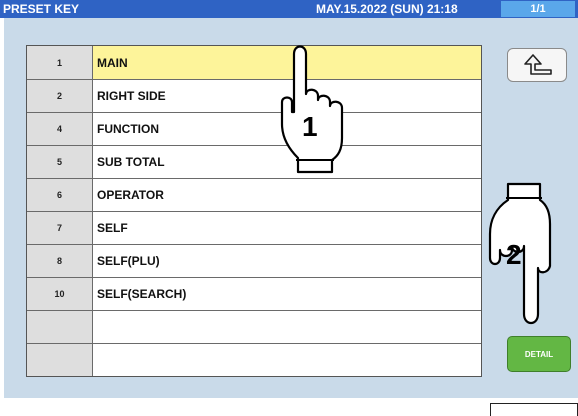 This screenshot has width=578, height=416. I want to click on list-item: 6 OPERATOR, so click(254, 194).